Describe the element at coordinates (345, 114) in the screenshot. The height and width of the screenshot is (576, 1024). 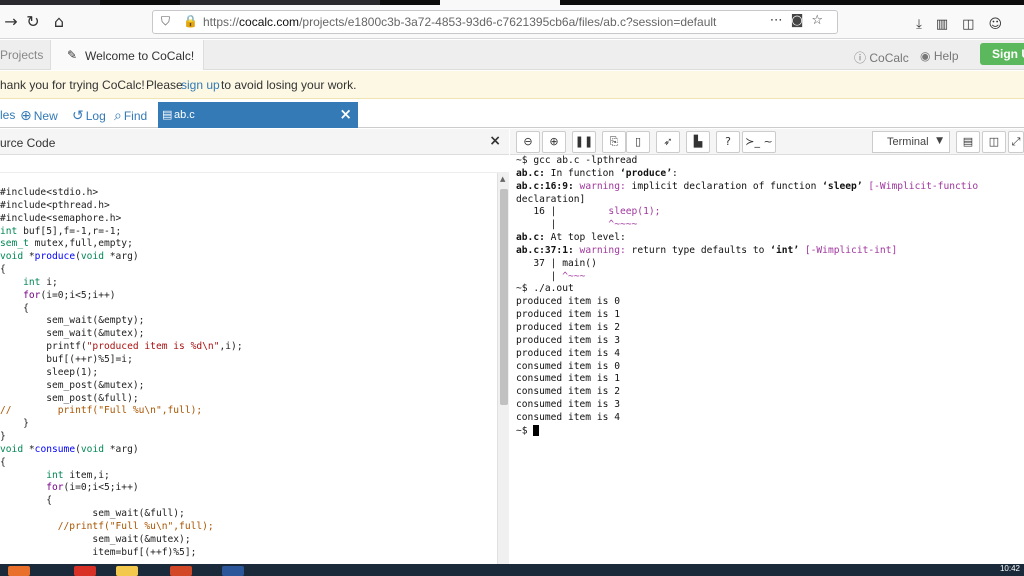
I see `close-file-icon: ×` at that location.